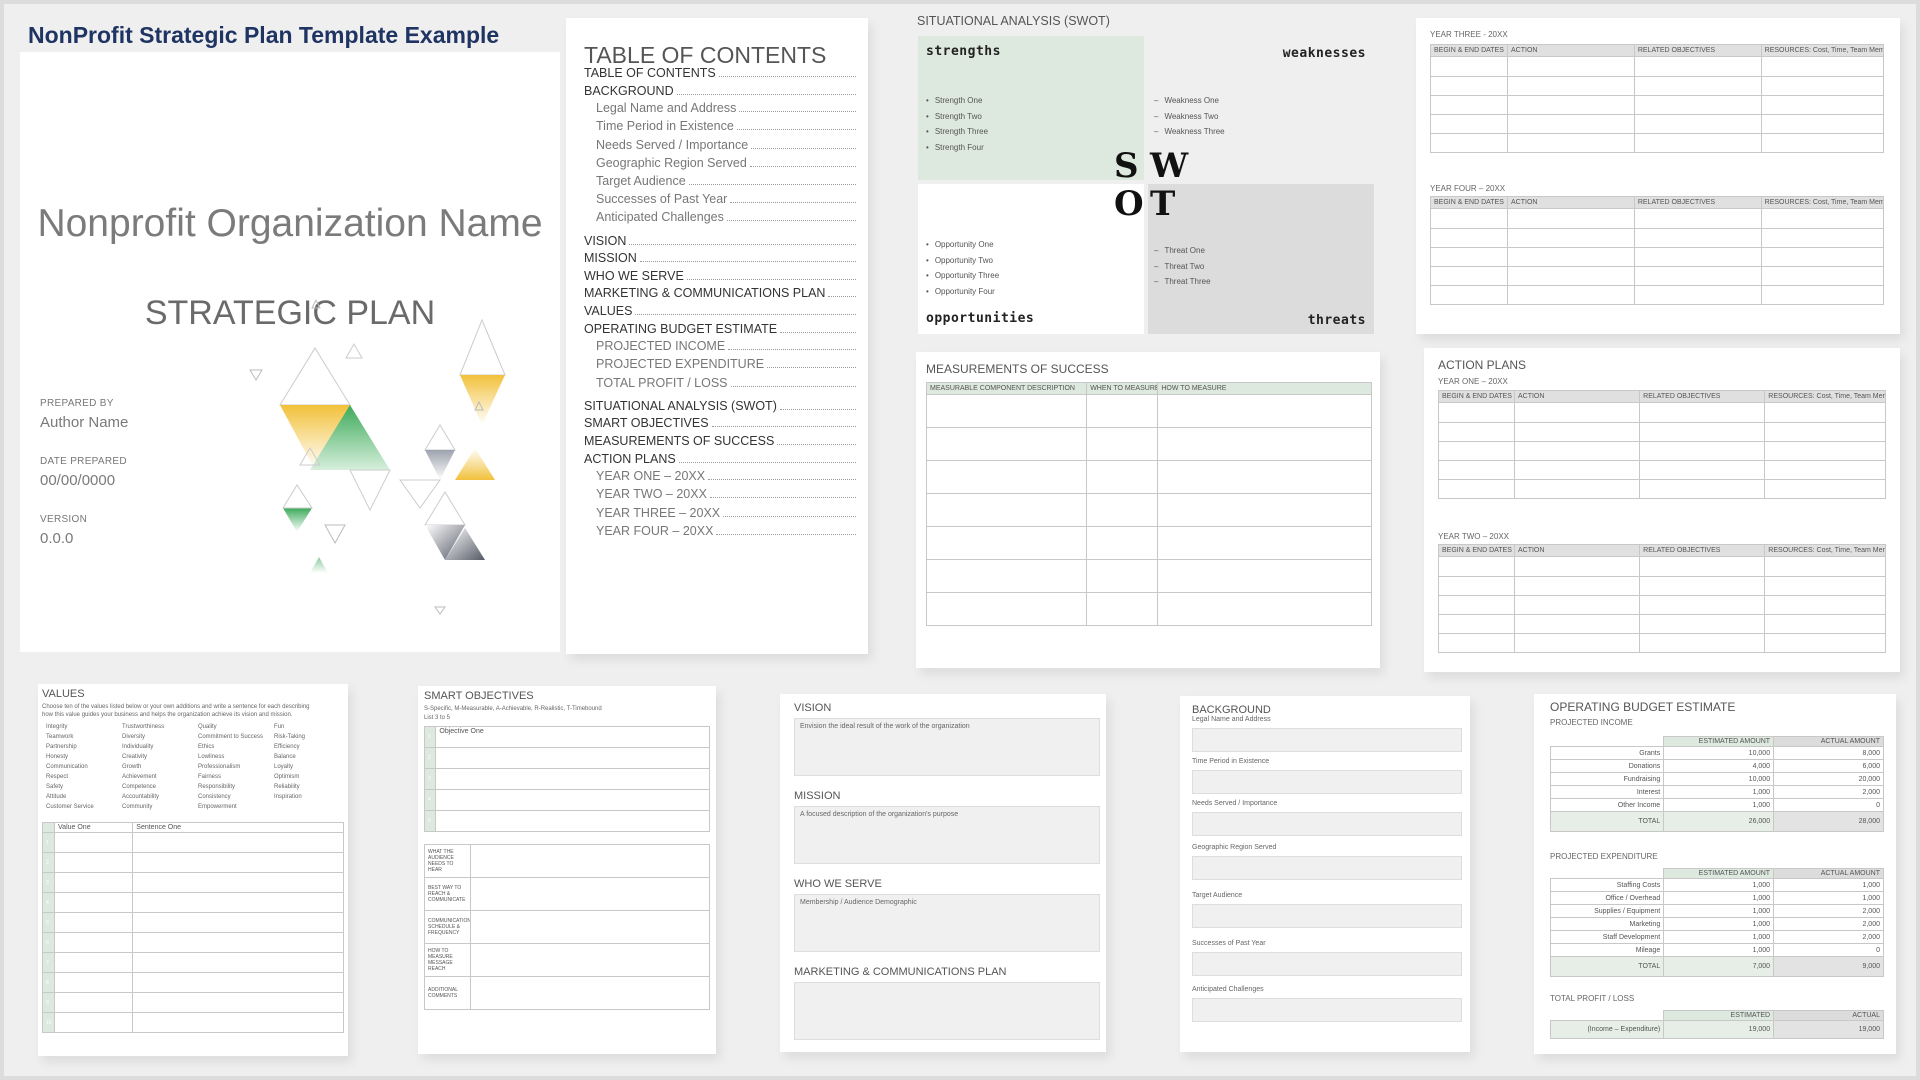 The height and width of the screenshot is (1080, 1920). I want to click on toc-entry: OPERATING BUDGET ESTIMATE, so click(720, 329).